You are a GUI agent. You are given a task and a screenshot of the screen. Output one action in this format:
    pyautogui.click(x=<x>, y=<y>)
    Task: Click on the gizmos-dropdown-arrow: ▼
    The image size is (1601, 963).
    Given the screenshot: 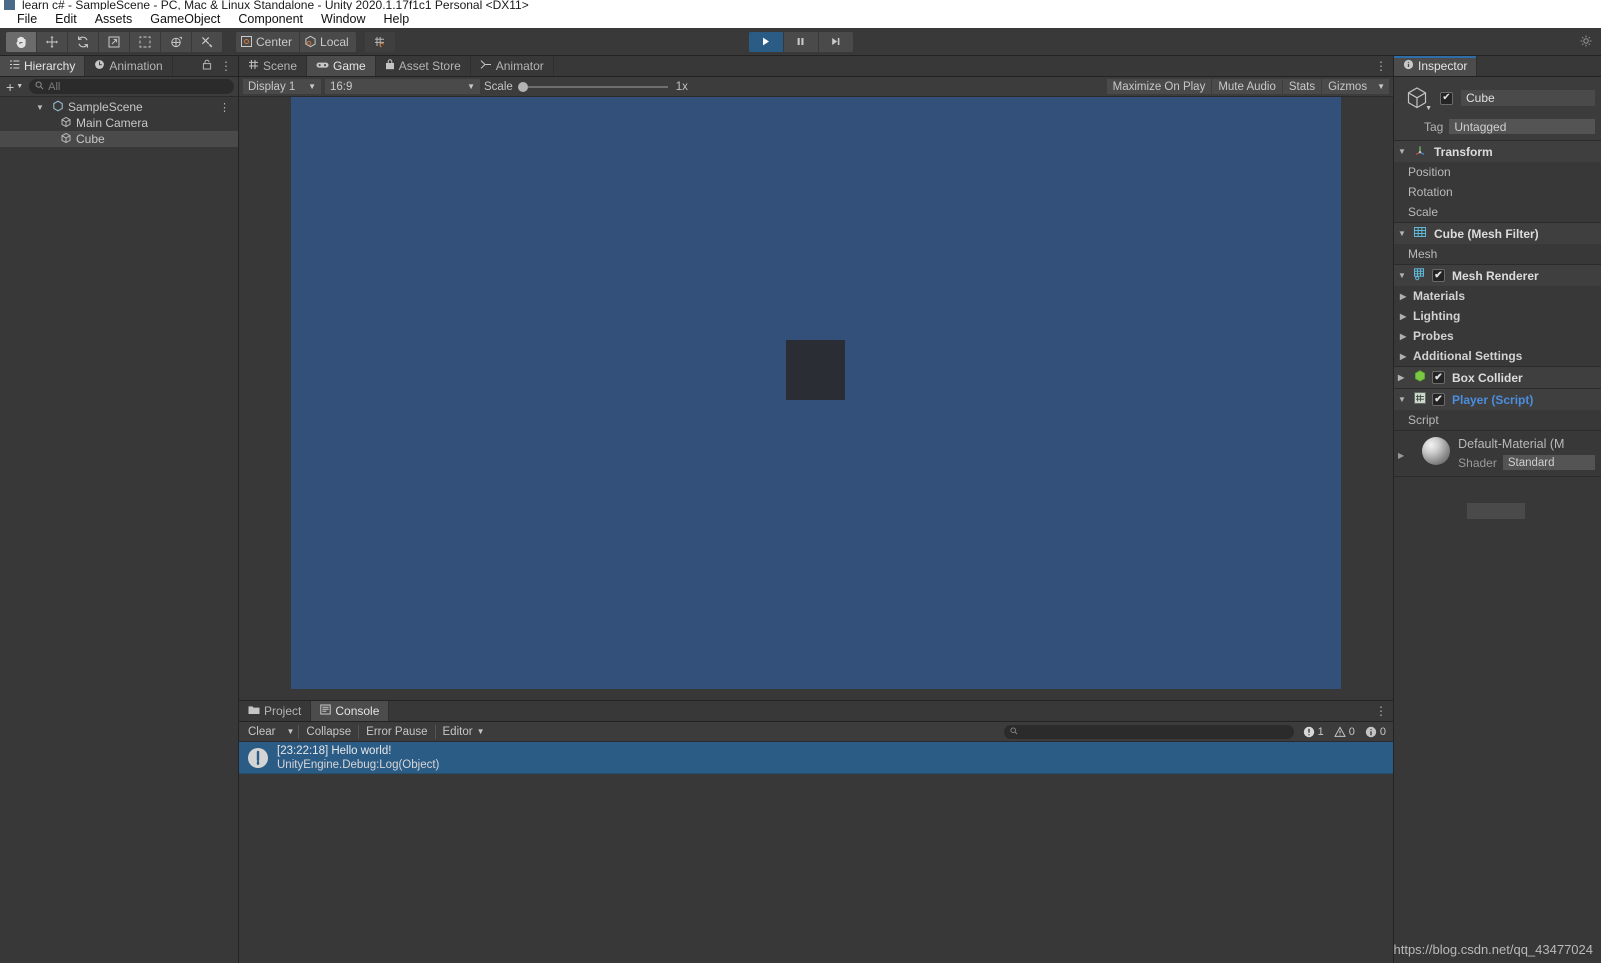 What is the action you would take?
    pyautogui.click(x=1381, y=86)
    